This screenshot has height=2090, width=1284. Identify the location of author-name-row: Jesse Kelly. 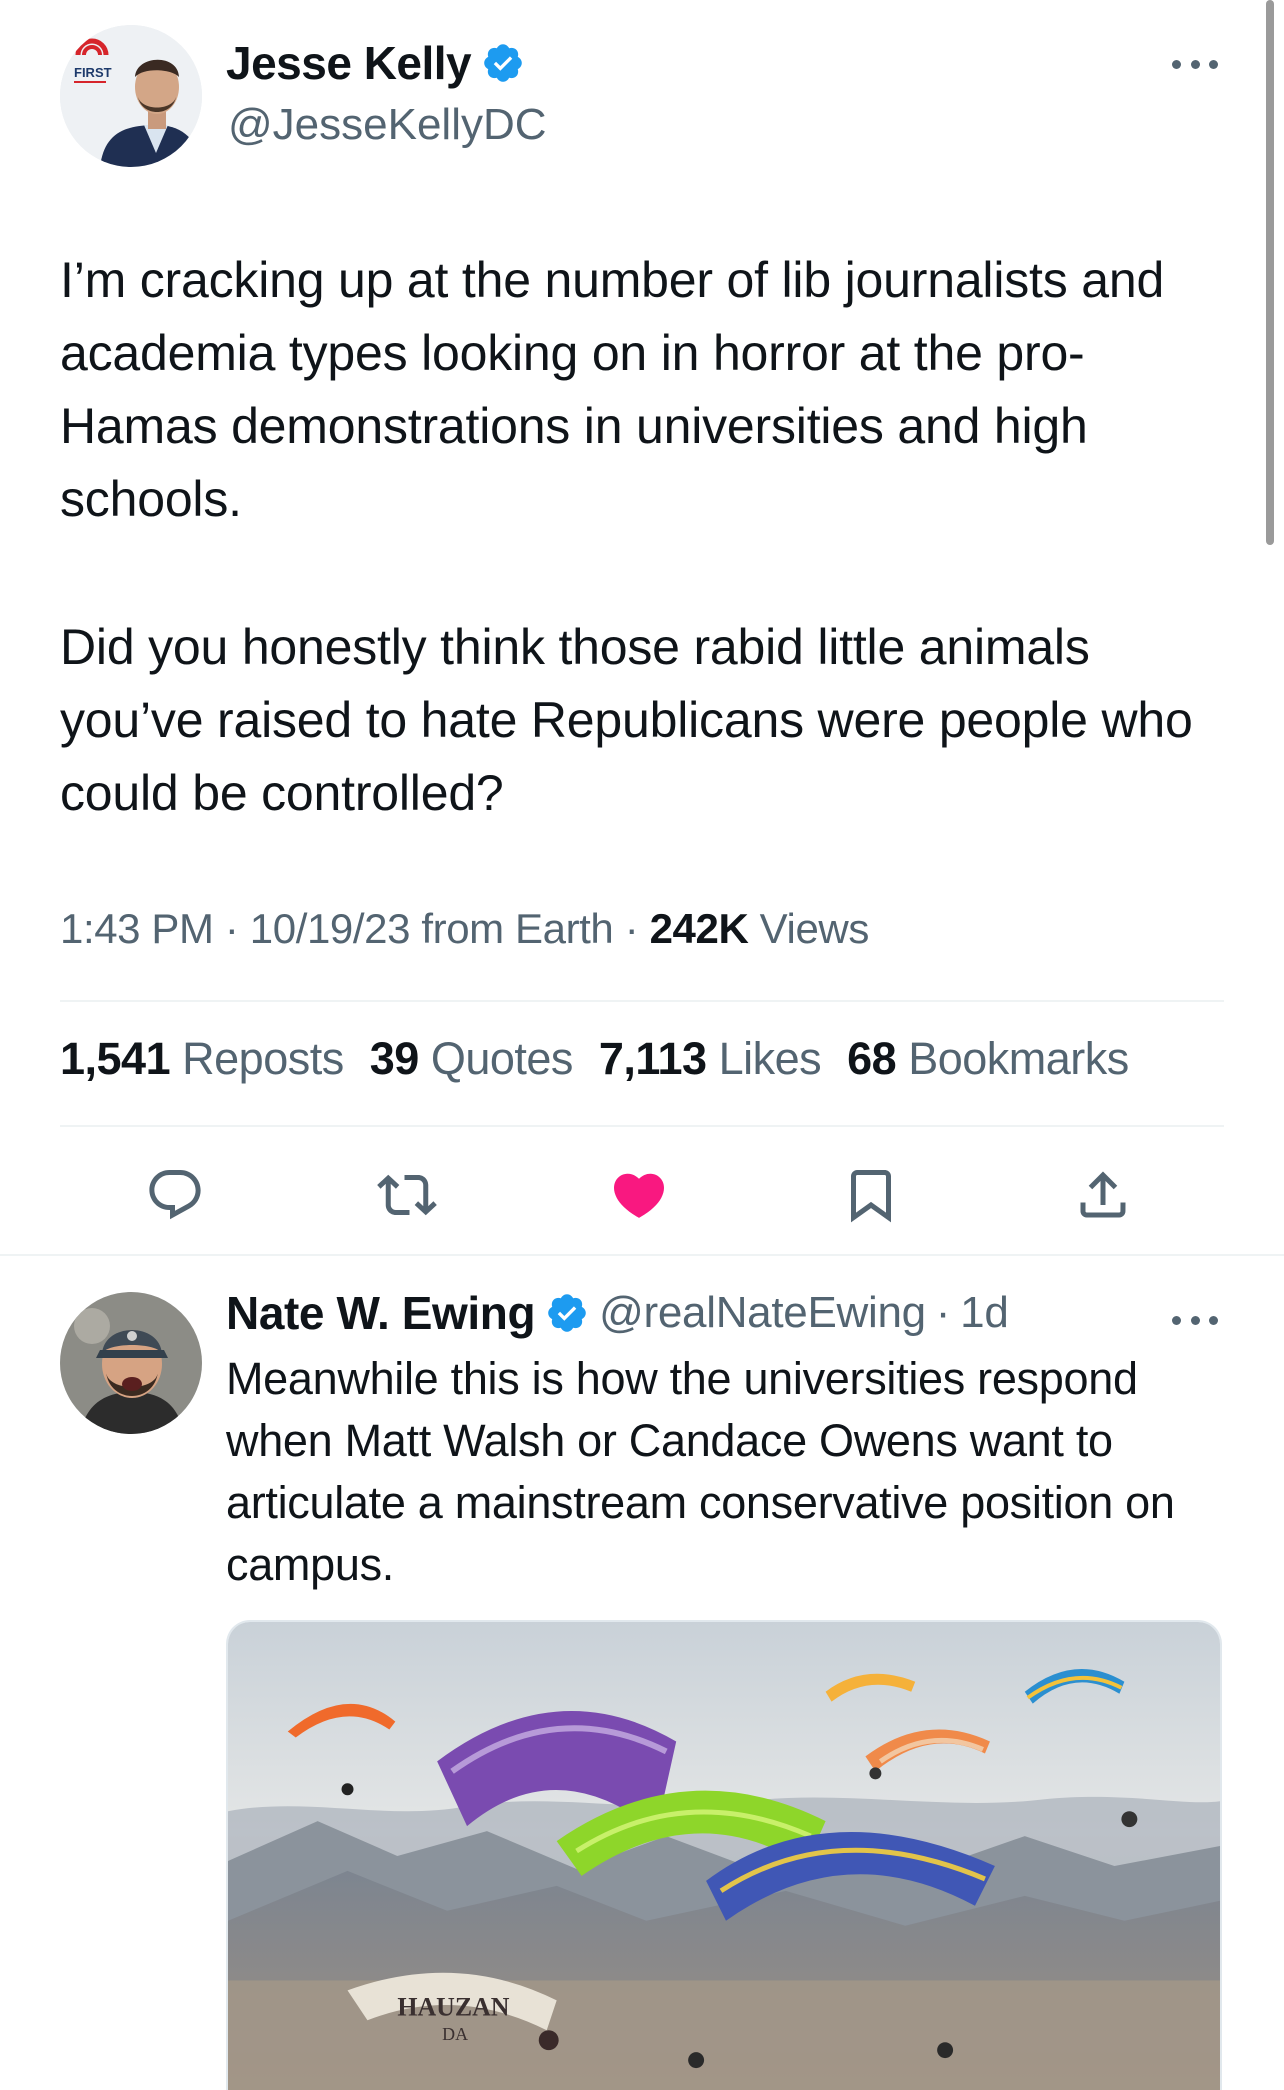
(375, 63).